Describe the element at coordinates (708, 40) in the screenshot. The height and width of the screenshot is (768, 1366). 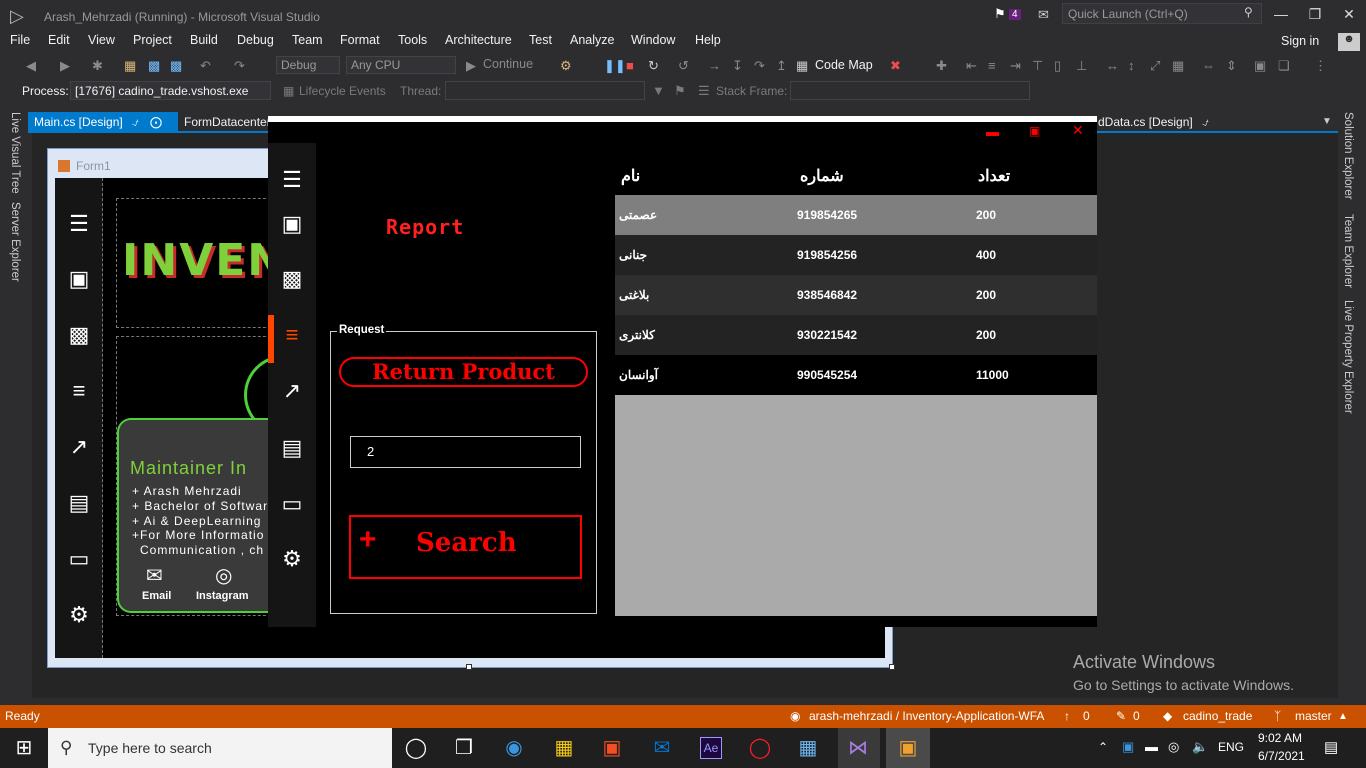
I see `menu-help: Help` at that location.